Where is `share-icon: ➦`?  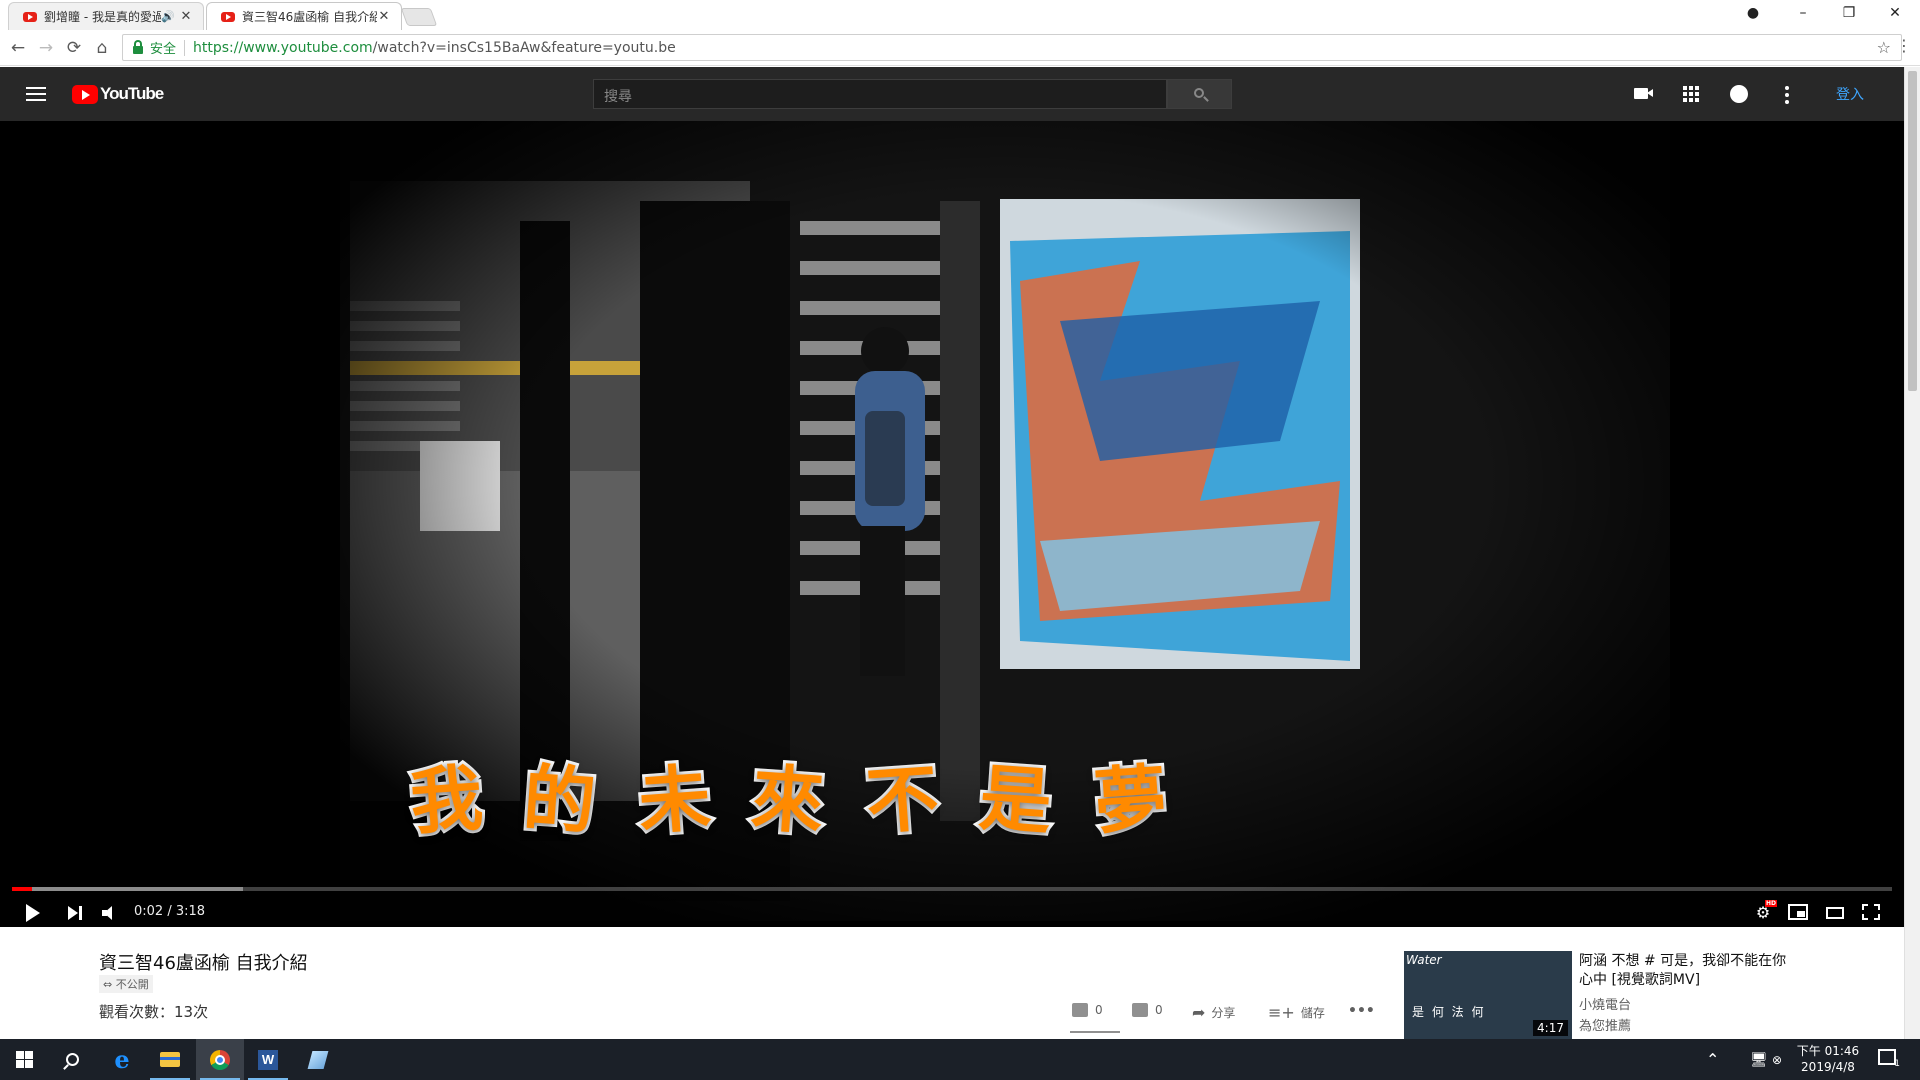
share-icon: ➦ is located at coordinates (1199, 1012).